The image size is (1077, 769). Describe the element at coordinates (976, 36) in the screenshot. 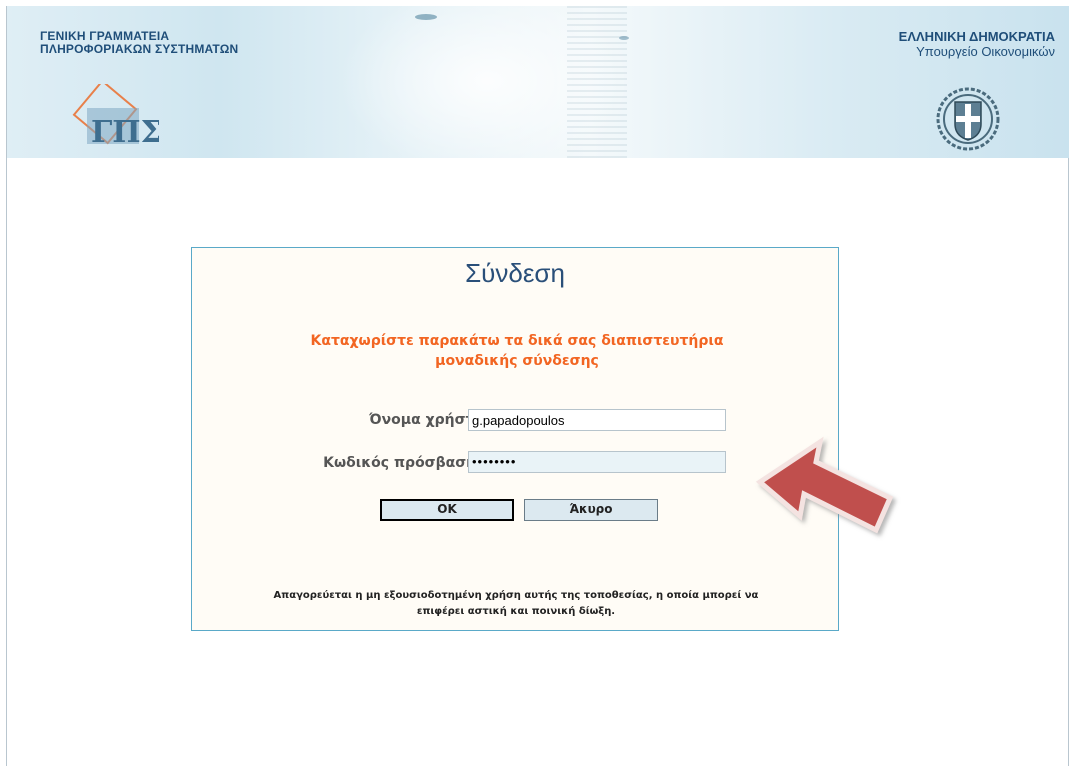

I see `gov-title-line1: ΕΛΛΗΝΙΚΗ ΔΗΜΟΚΡΑΤΙΑ` at that location.